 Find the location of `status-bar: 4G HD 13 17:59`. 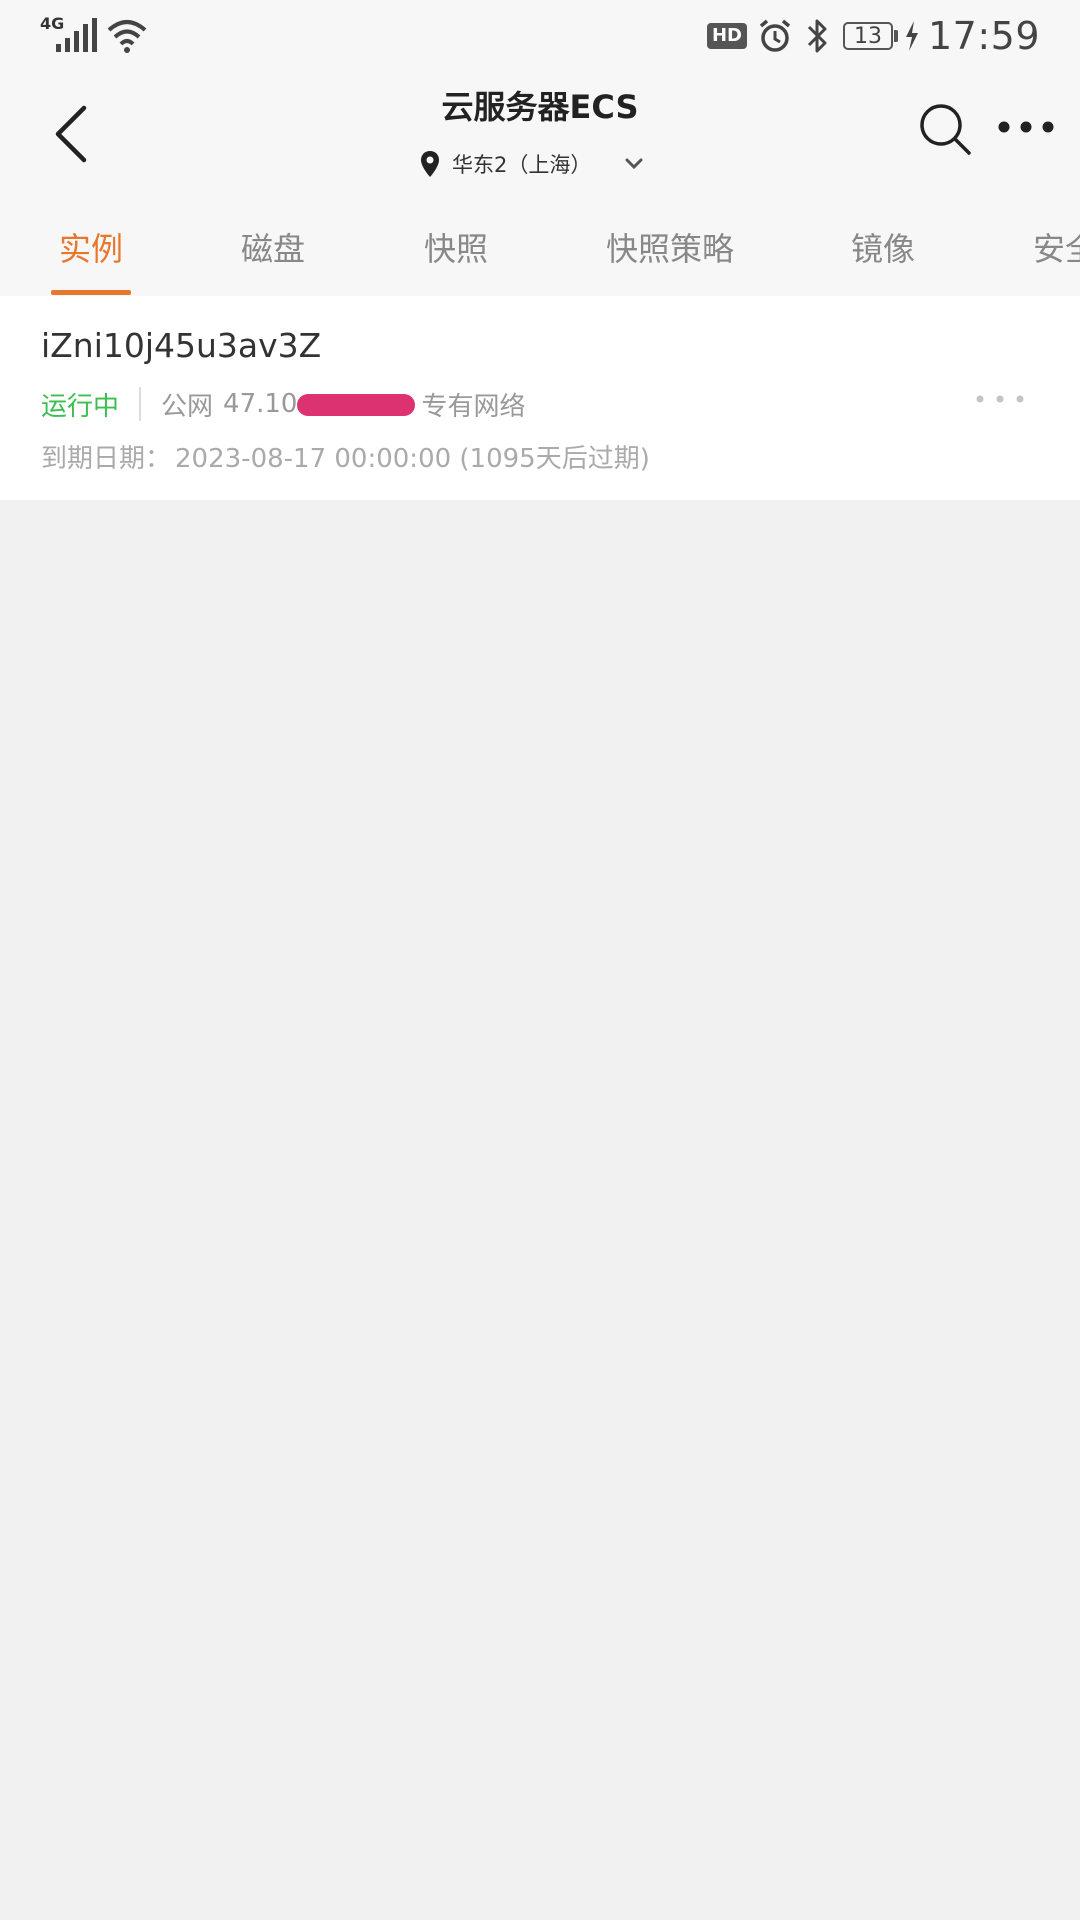

status-bar: 4G HD 13 17:59 is located at coordinates (540, 36).